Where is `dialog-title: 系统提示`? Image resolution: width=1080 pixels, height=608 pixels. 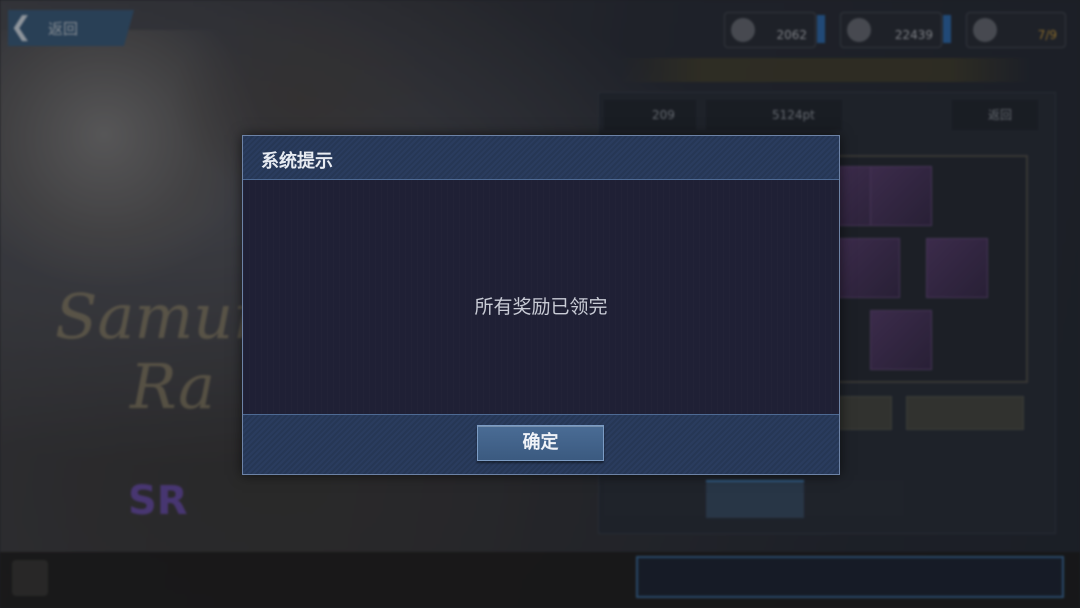
dialog-title: 系统提示 is located at coordinates (297, 161).